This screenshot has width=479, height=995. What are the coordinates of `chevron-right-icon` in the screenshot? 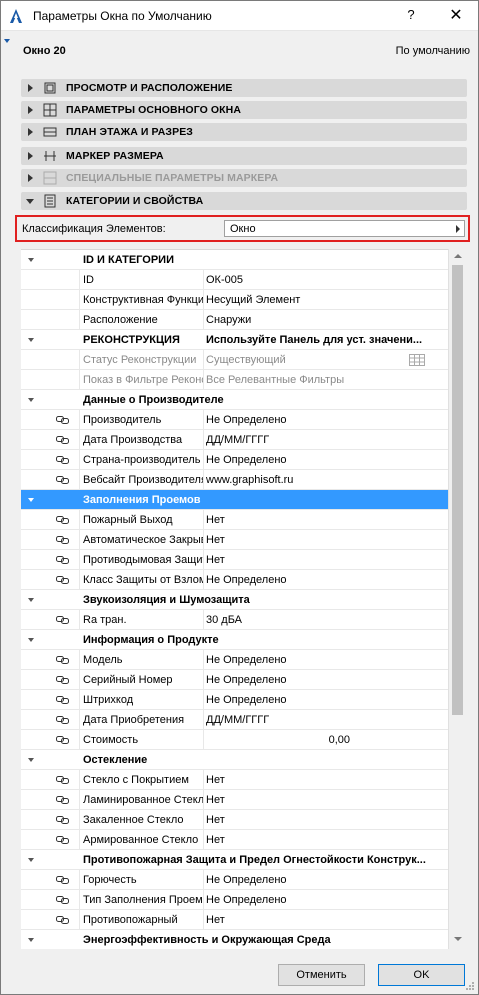 It's located at (30, 132).